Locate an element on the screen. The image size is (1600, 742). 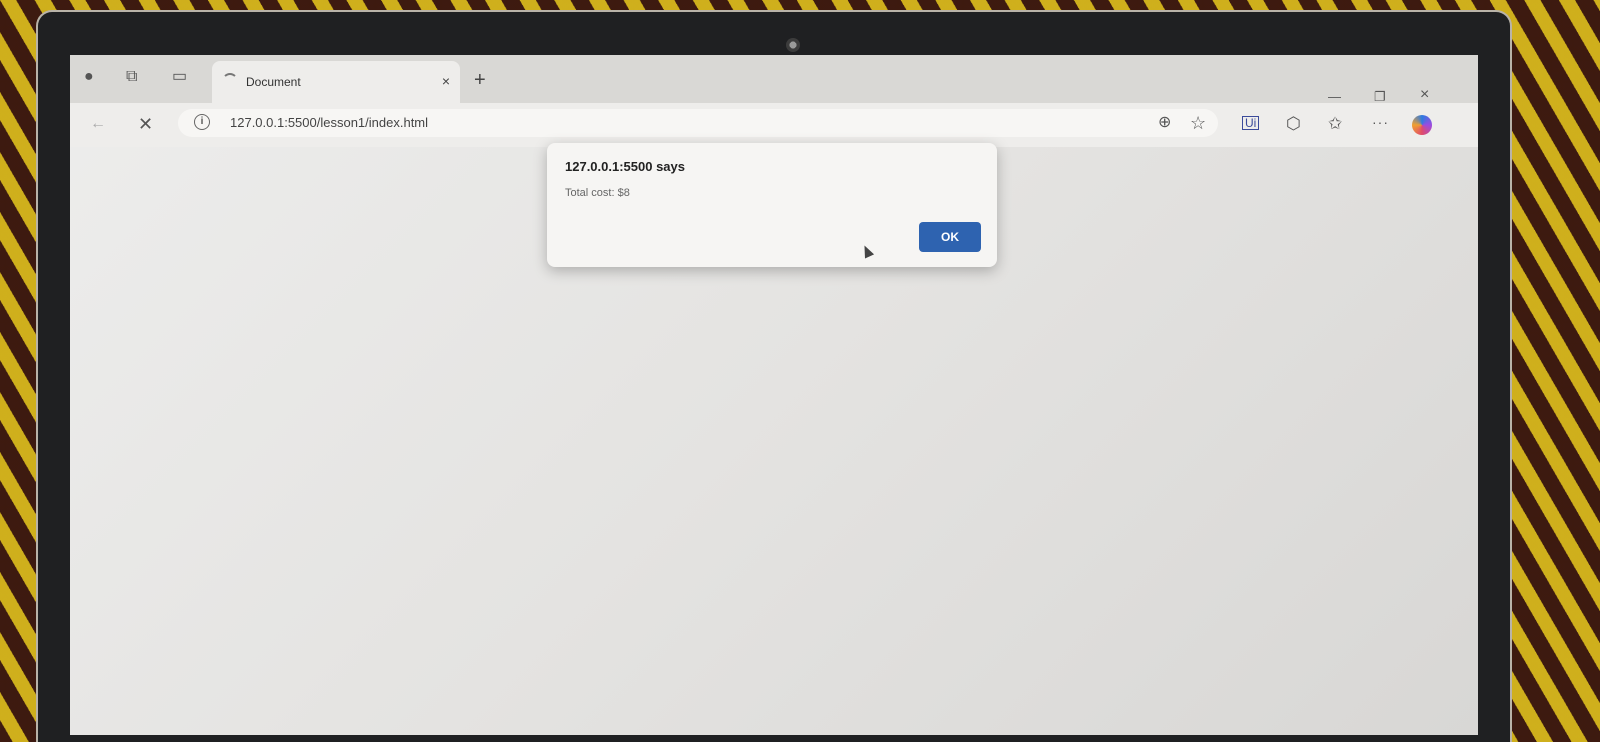
workspaces-icon: ⧉ is located at coordinates (131, 77).